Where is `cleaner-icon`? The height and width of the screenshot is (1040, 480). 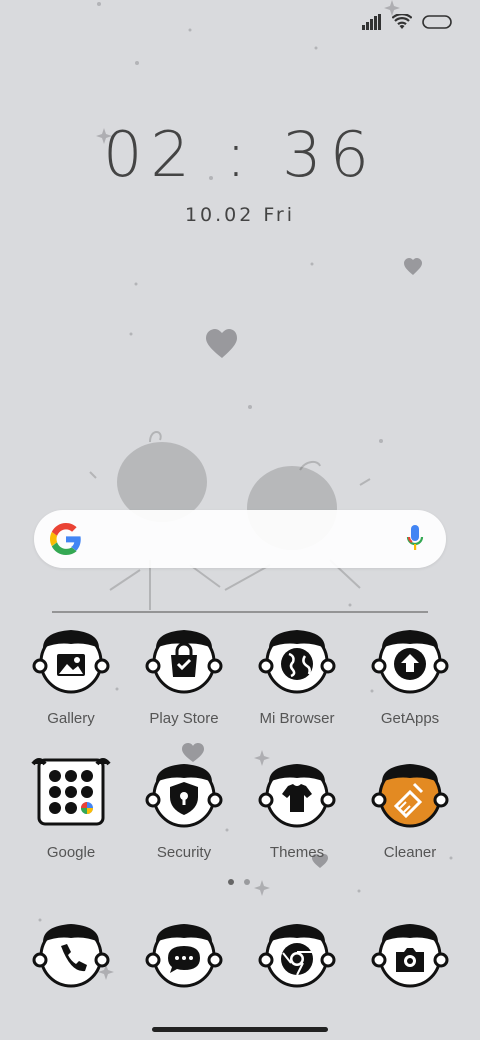 cleaner-icon is located at coordinates (410, 796).